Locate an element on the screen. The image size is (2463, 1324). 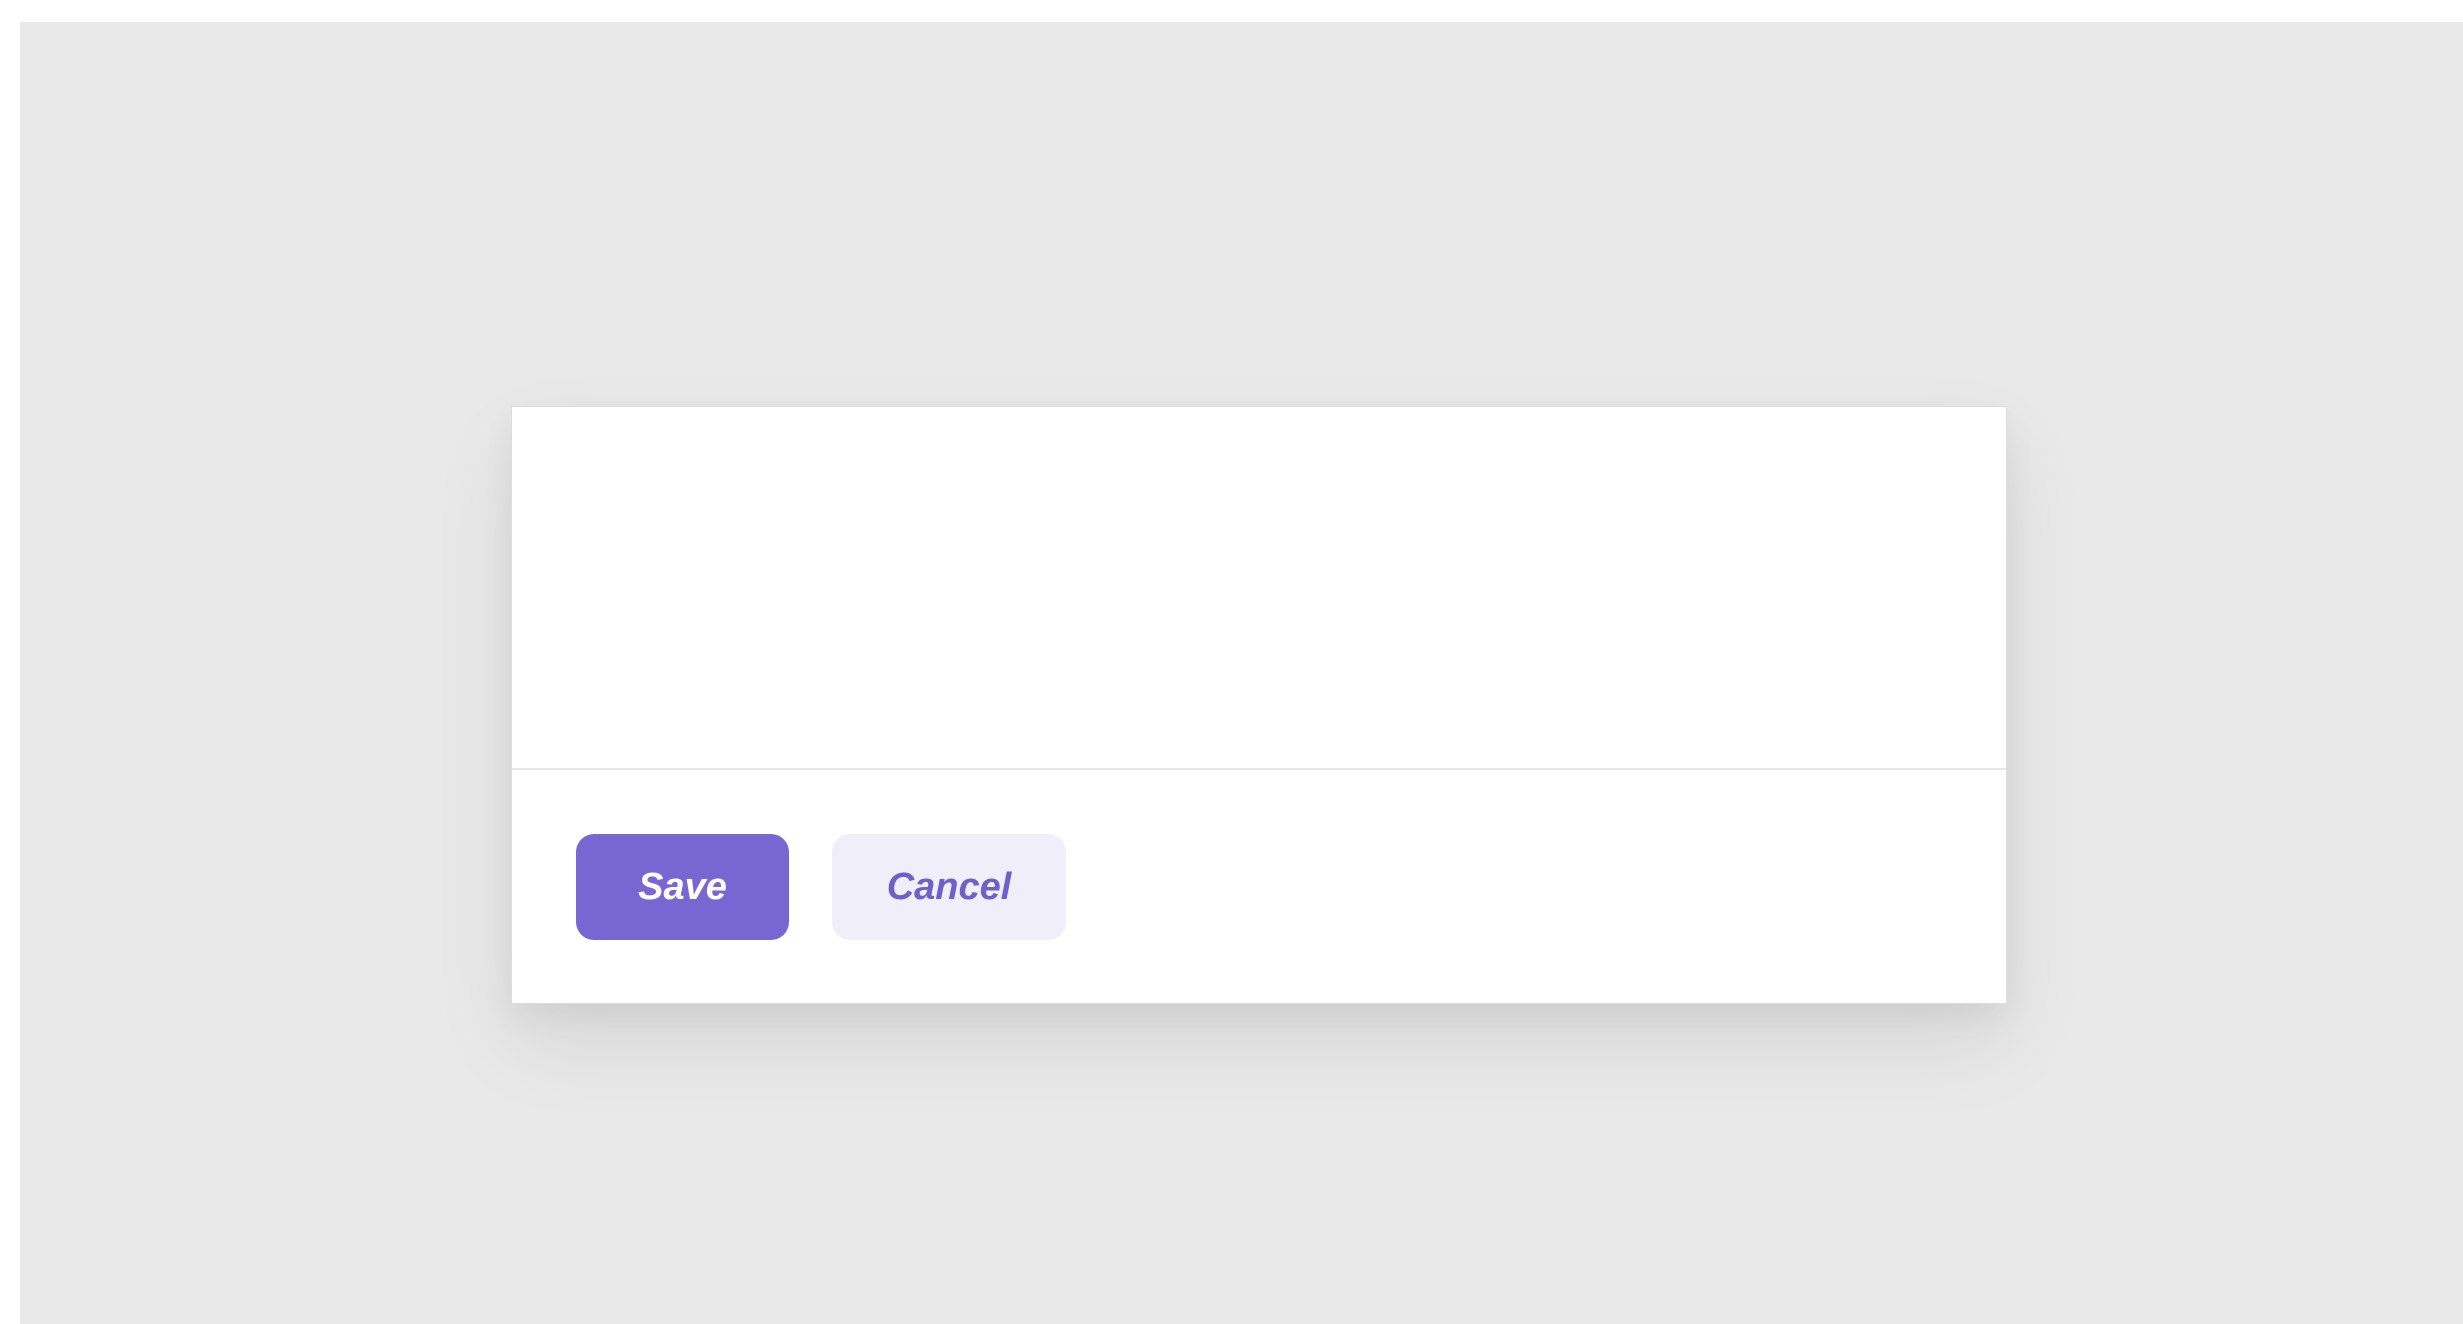
save-button: Save is located at coordinates (682, 887).